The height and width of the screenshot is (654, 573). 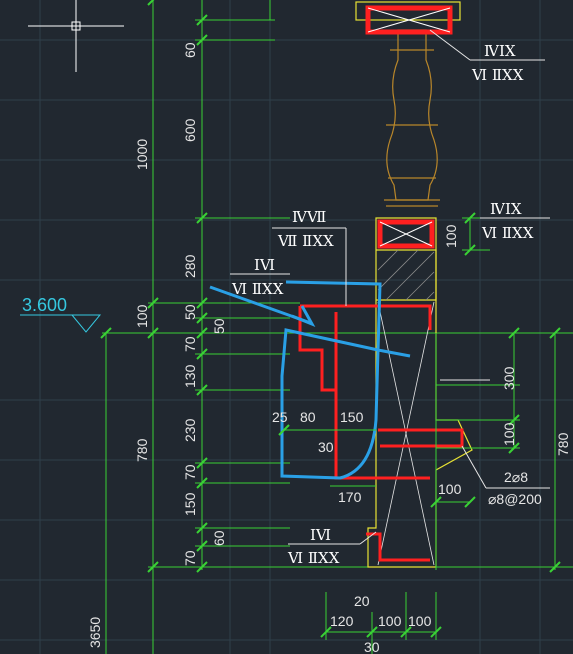 I want to click on dim-section-100-right: 100, so click(x=450, y=489).